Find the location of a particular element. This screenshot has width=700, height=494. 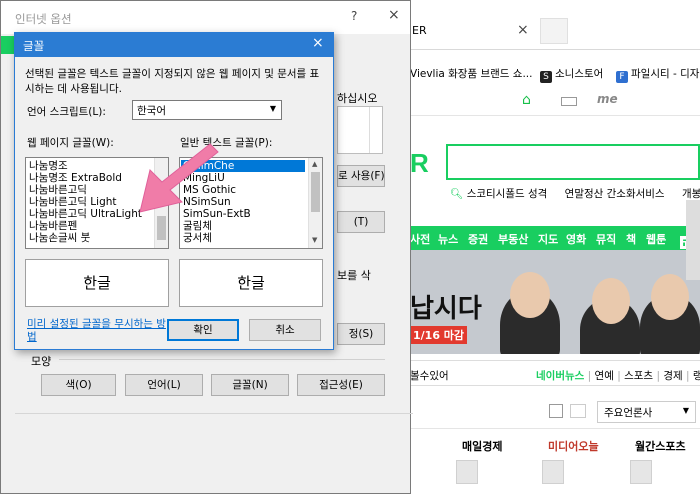

list-item: 나눔바른고딕 UltraLight is located at coordinates (85, 214).